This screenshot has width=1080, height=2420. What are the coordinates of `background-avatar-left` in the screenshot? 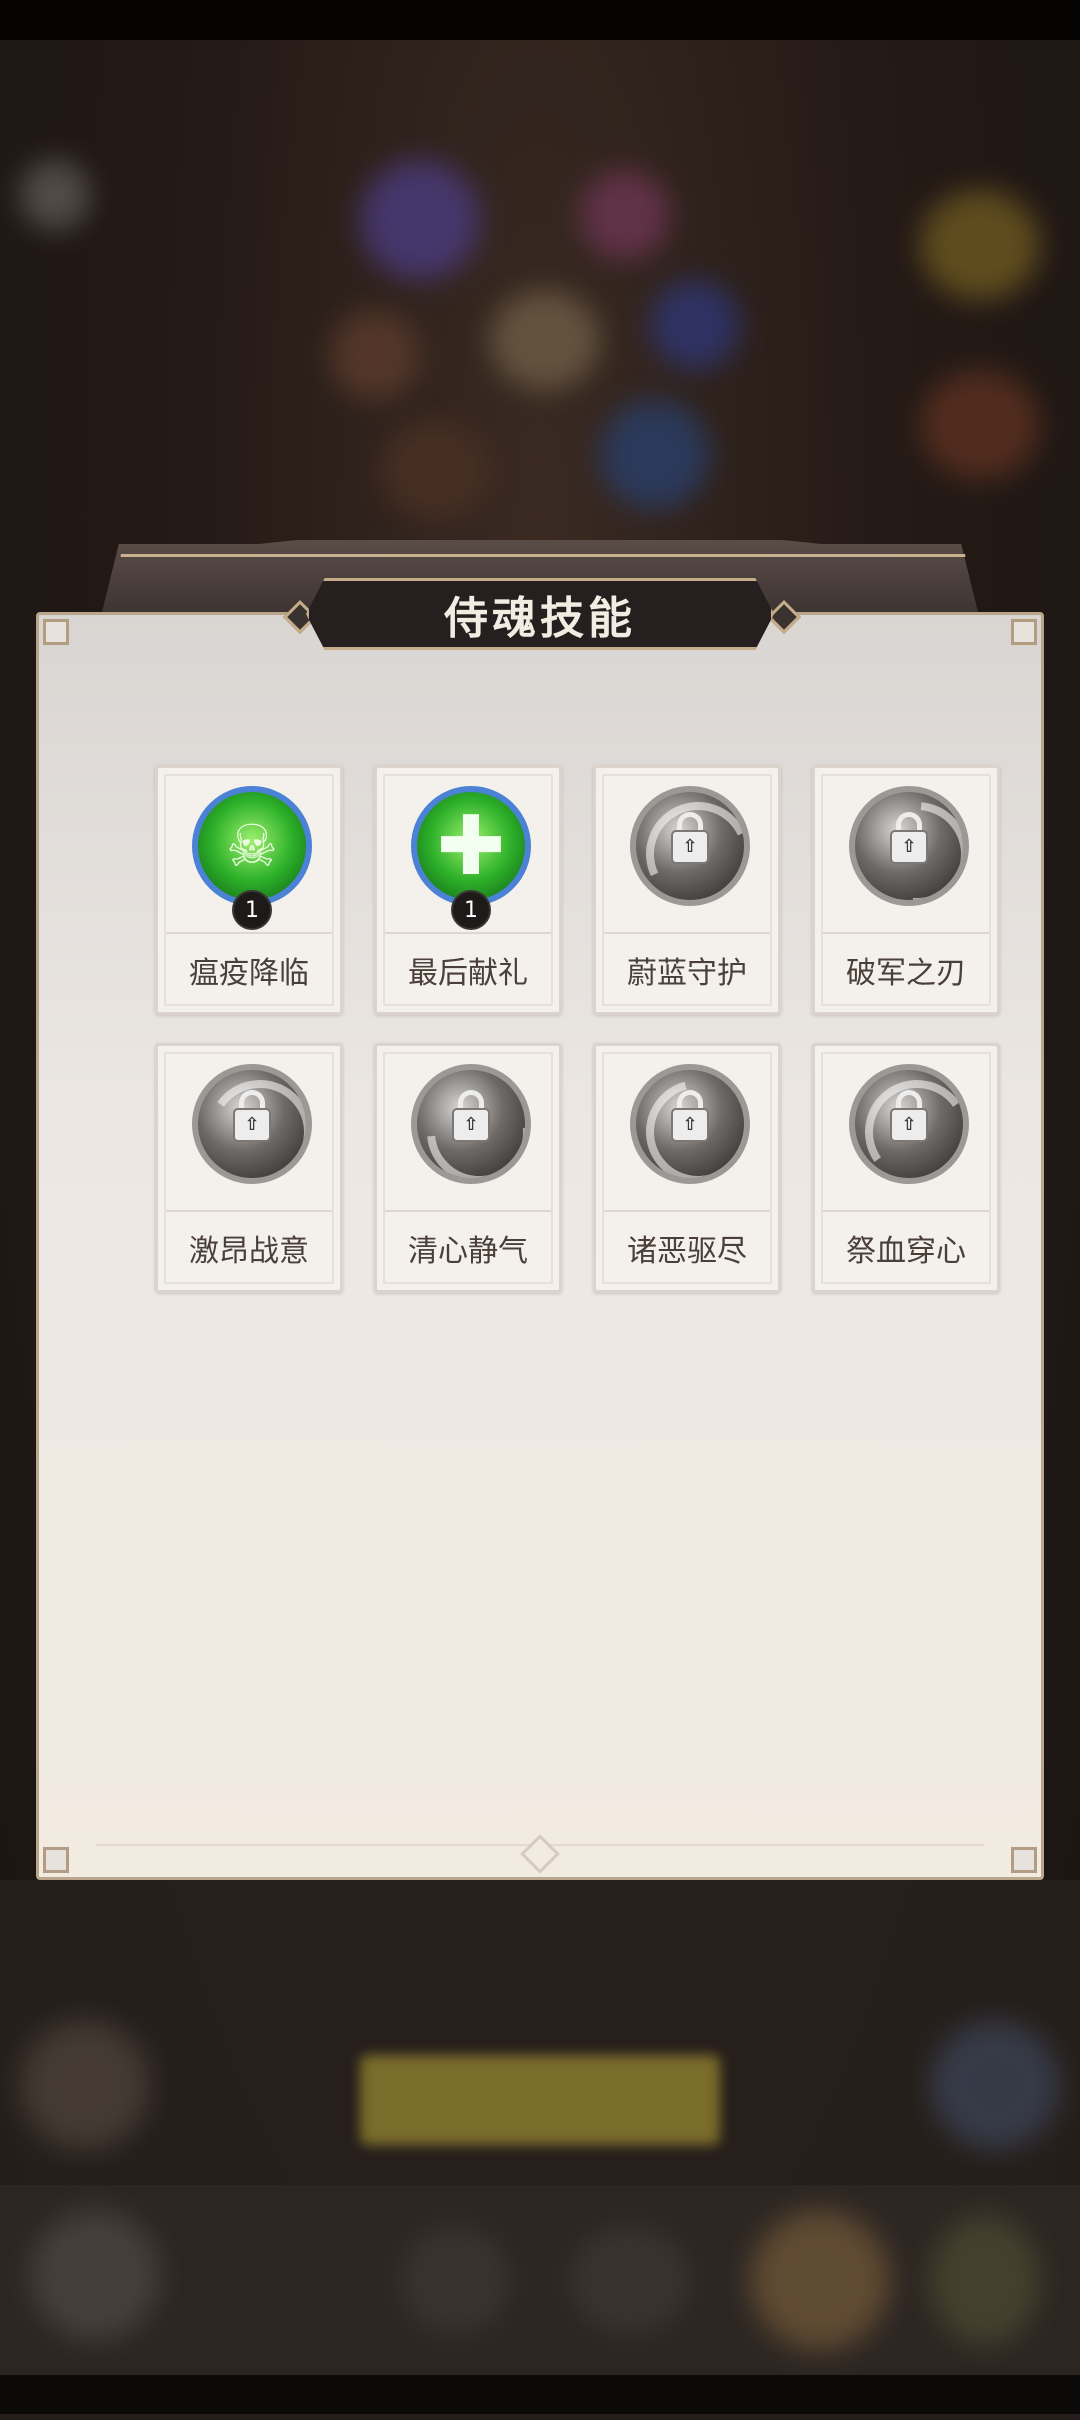 It's located at (85, 2085).